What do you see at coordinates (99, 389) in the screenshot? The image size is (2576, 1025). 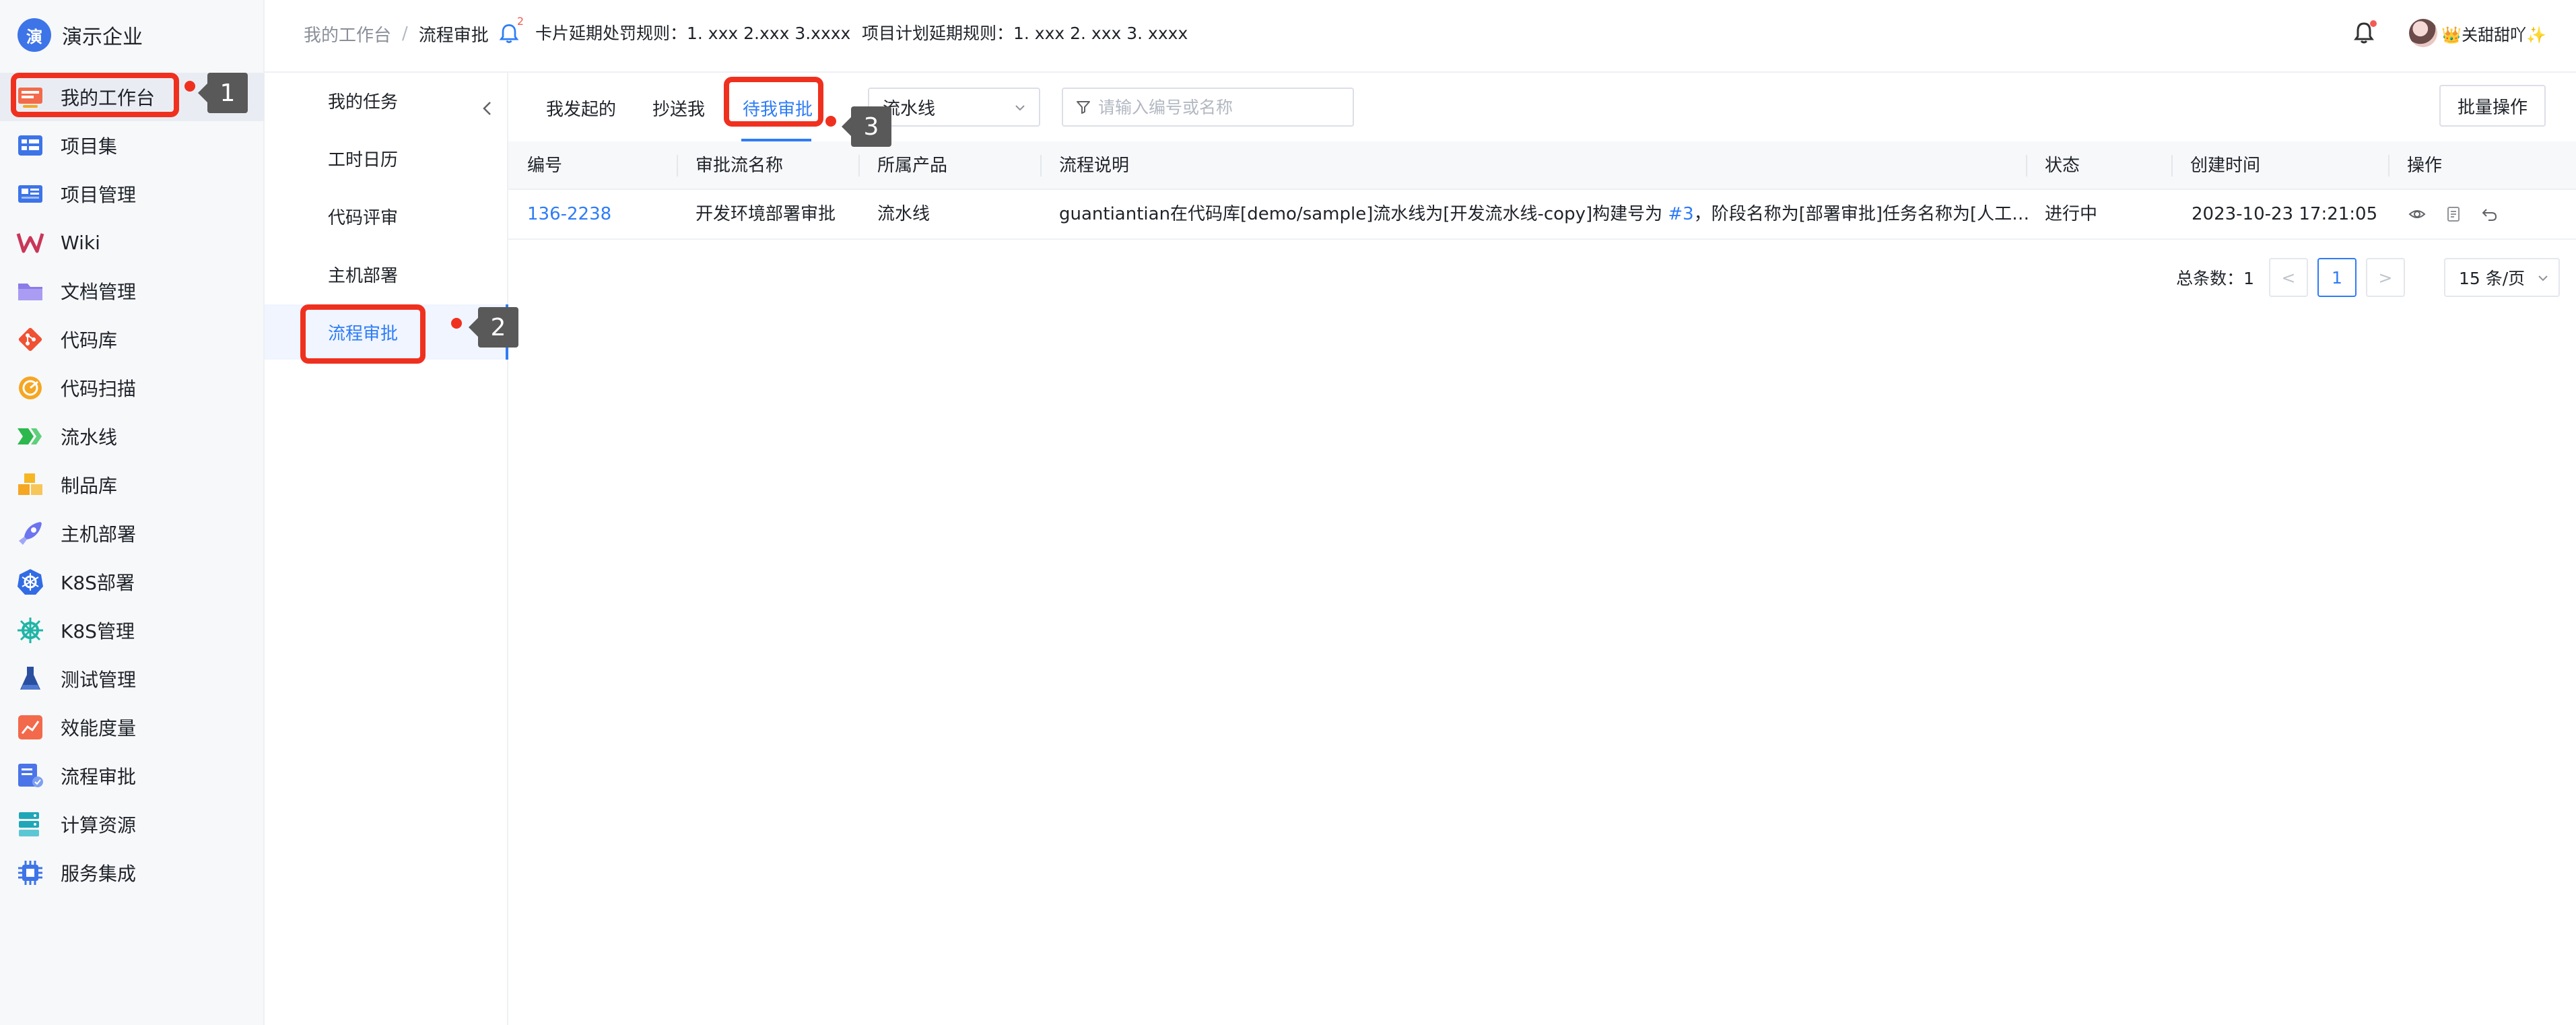 I see `sidebar-item-label: 代码扫描` at bounding box center [99, 389].